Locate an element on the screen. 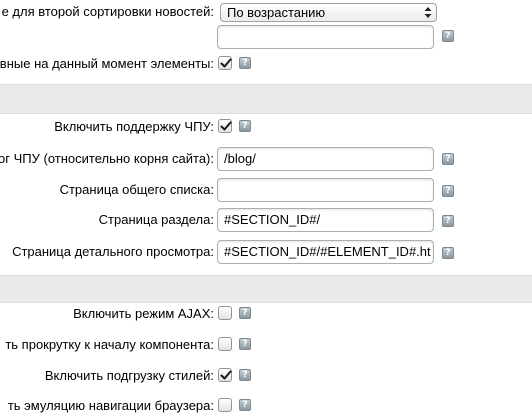  ajax-scroll-label: ть прокрутку к началу компонента: is located at coordinates (109, 344).